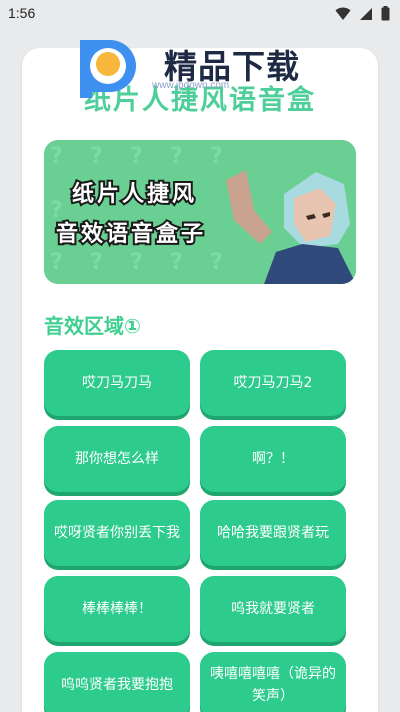 The height and width of the screenshot is (712, 400). I want to click on character-illustration, so click(291, 227).